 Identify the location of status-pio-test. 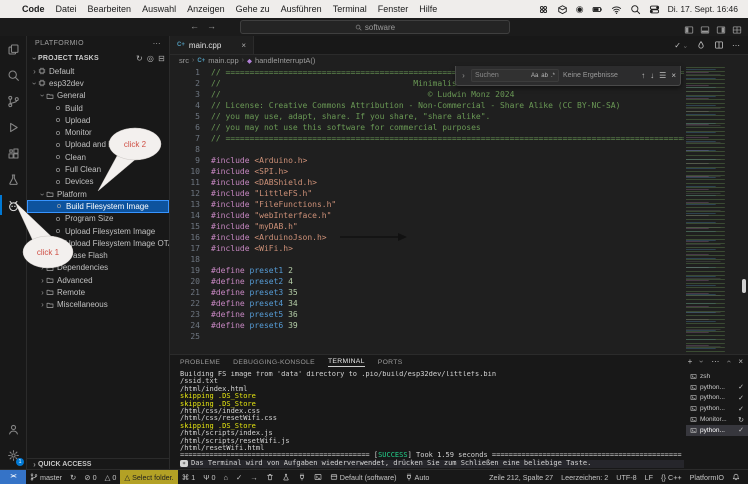
(286, 477).